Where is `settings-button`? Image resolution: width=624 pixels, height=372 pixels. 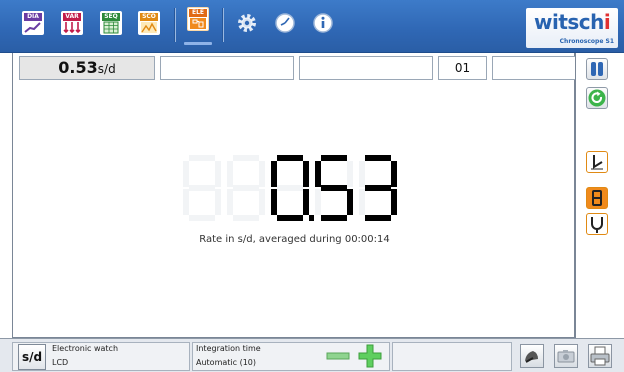
settings-button is located at coordinates (247, 23).